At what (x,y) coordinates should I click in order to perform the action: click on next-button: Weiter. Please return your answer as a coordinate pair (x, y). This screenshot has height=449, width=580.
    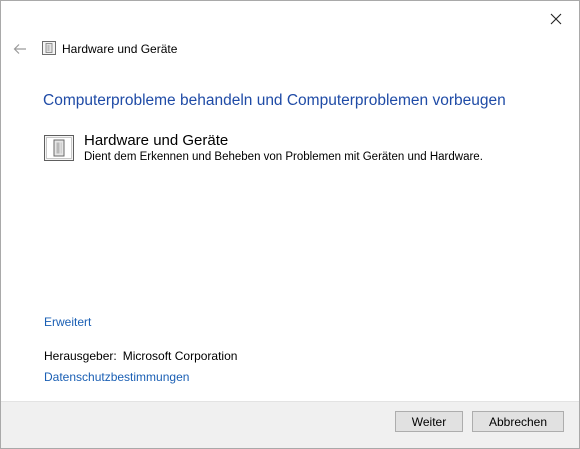
    Looking at the image, I should click on (429, 421).